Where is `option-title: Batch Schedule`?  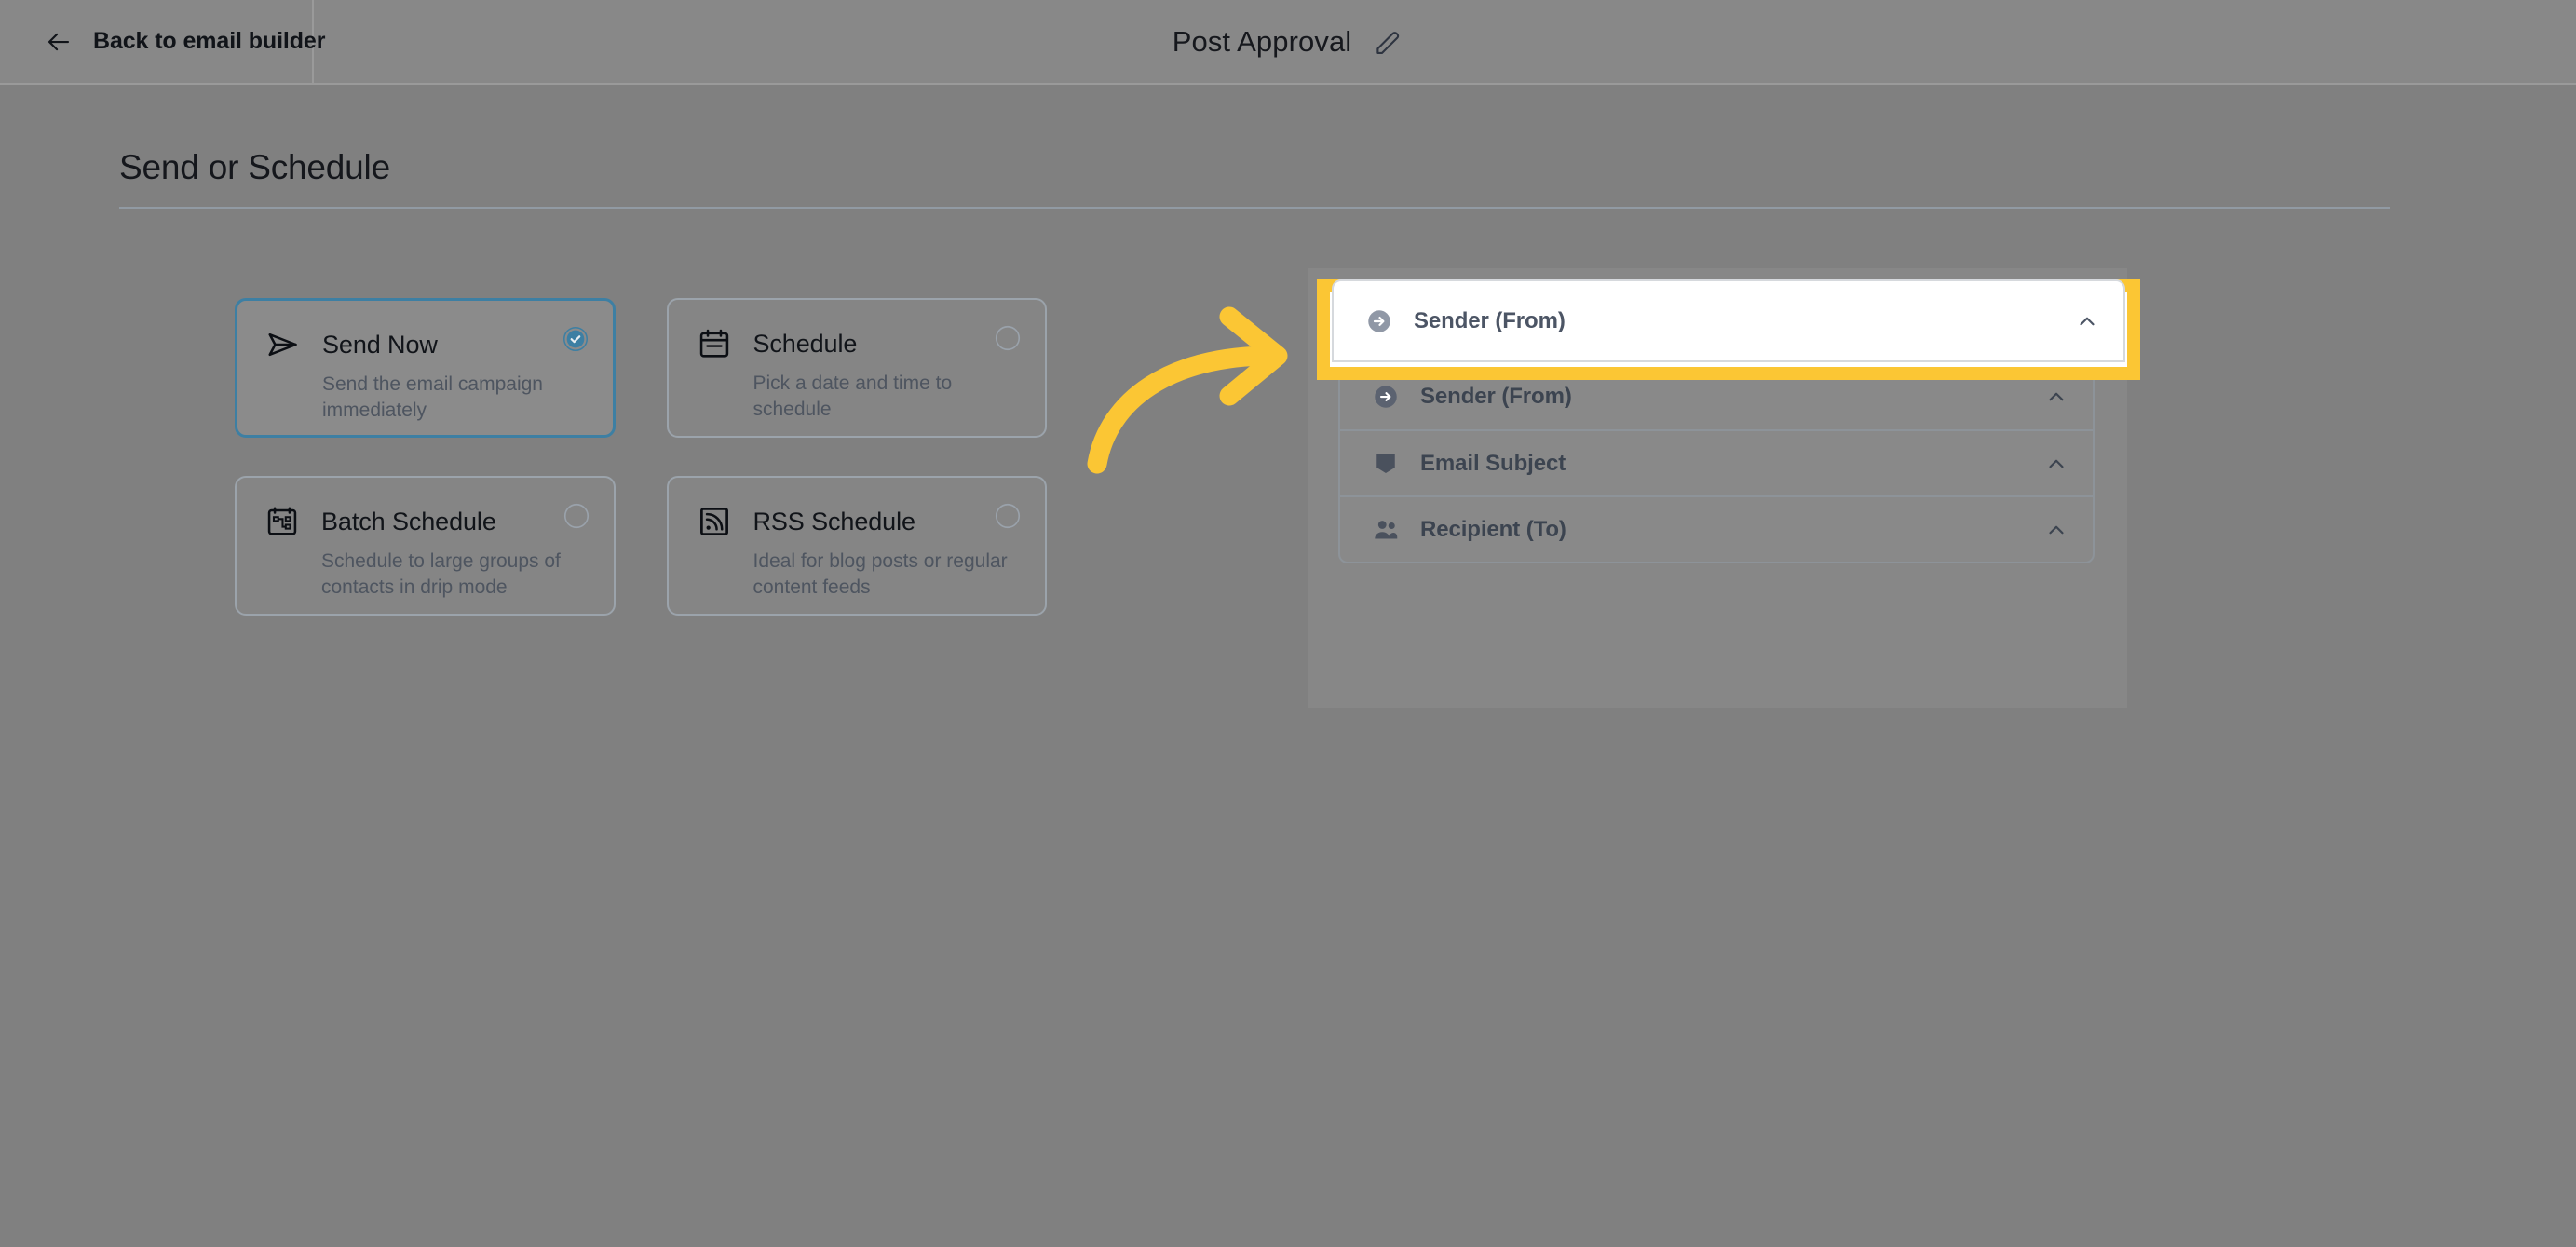
option-title: Batch Schedule is located at coordinates (408, 521).